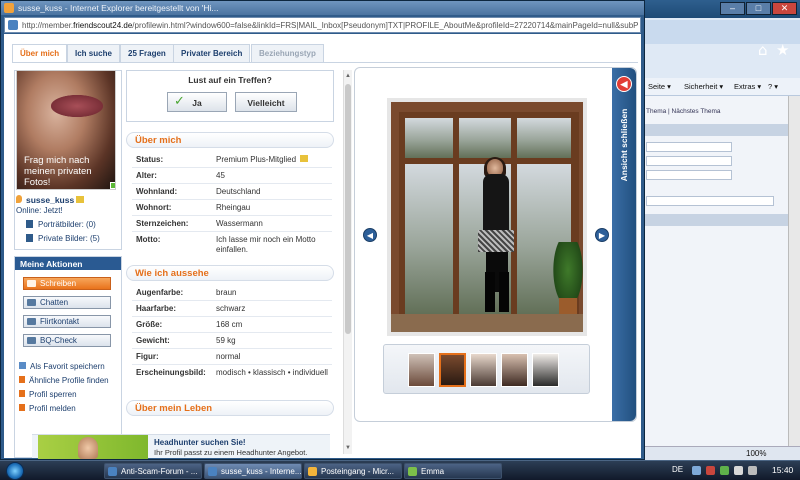 This screenshot has height=480, width=800. What do you see at coordinates (63, 238) in the screenshot?
I see `private-pictures-link: Private Bilder: (5)` at bounding box center [63, 238].